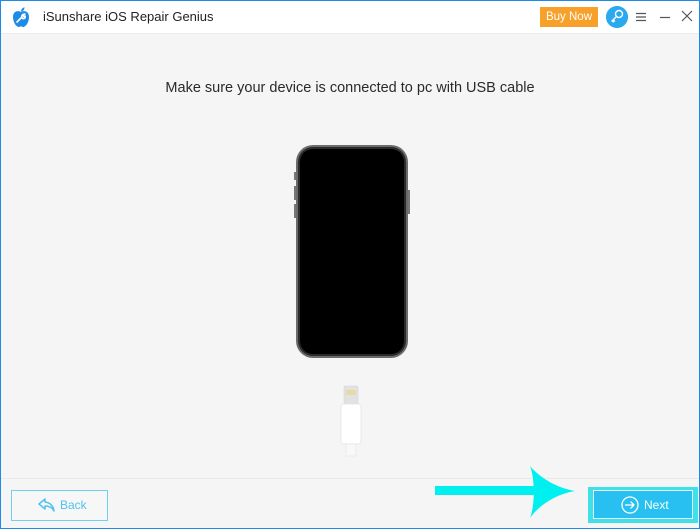  Describe the element at coordinates (643, 504) in the screenshot. I see `next-button: Next` at that location.